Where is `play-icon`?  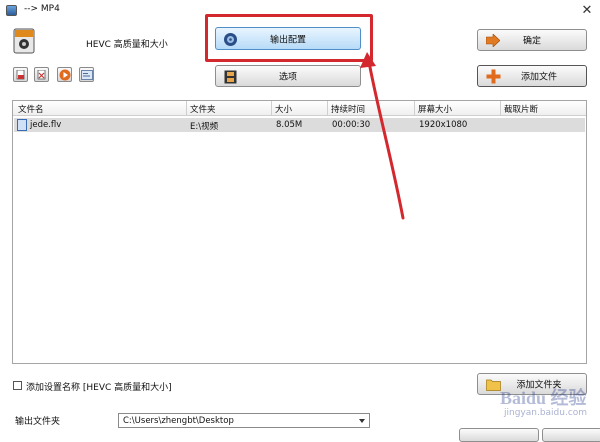 play-icon is located at coordinates (65, 75).